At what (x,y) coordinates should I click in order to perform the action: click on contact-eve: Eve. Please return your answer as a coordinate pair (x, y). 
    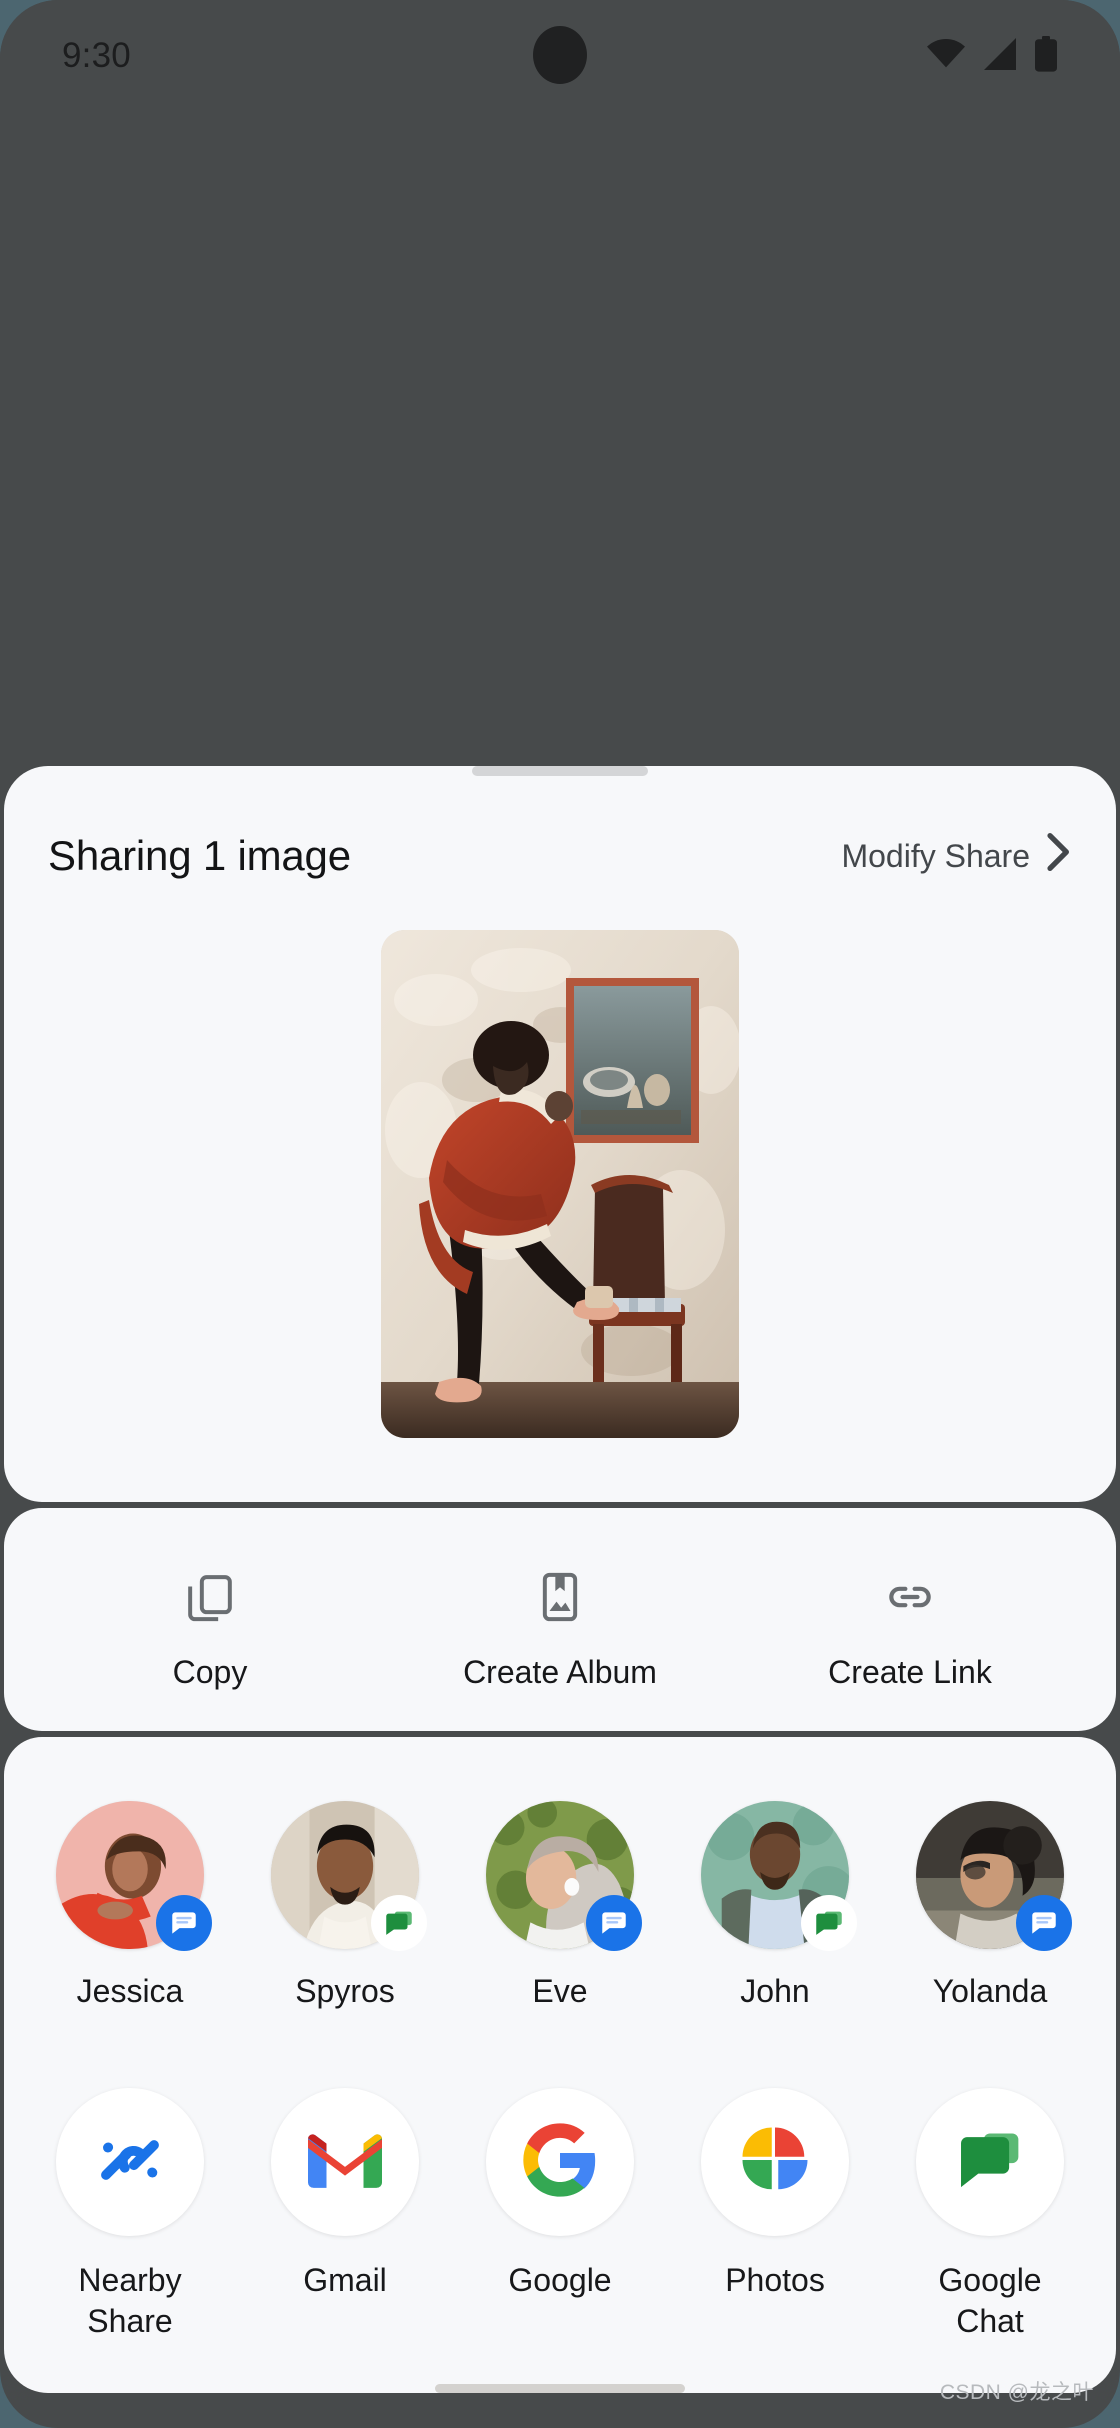
    Looking at the image, I should click on (560, 1905).